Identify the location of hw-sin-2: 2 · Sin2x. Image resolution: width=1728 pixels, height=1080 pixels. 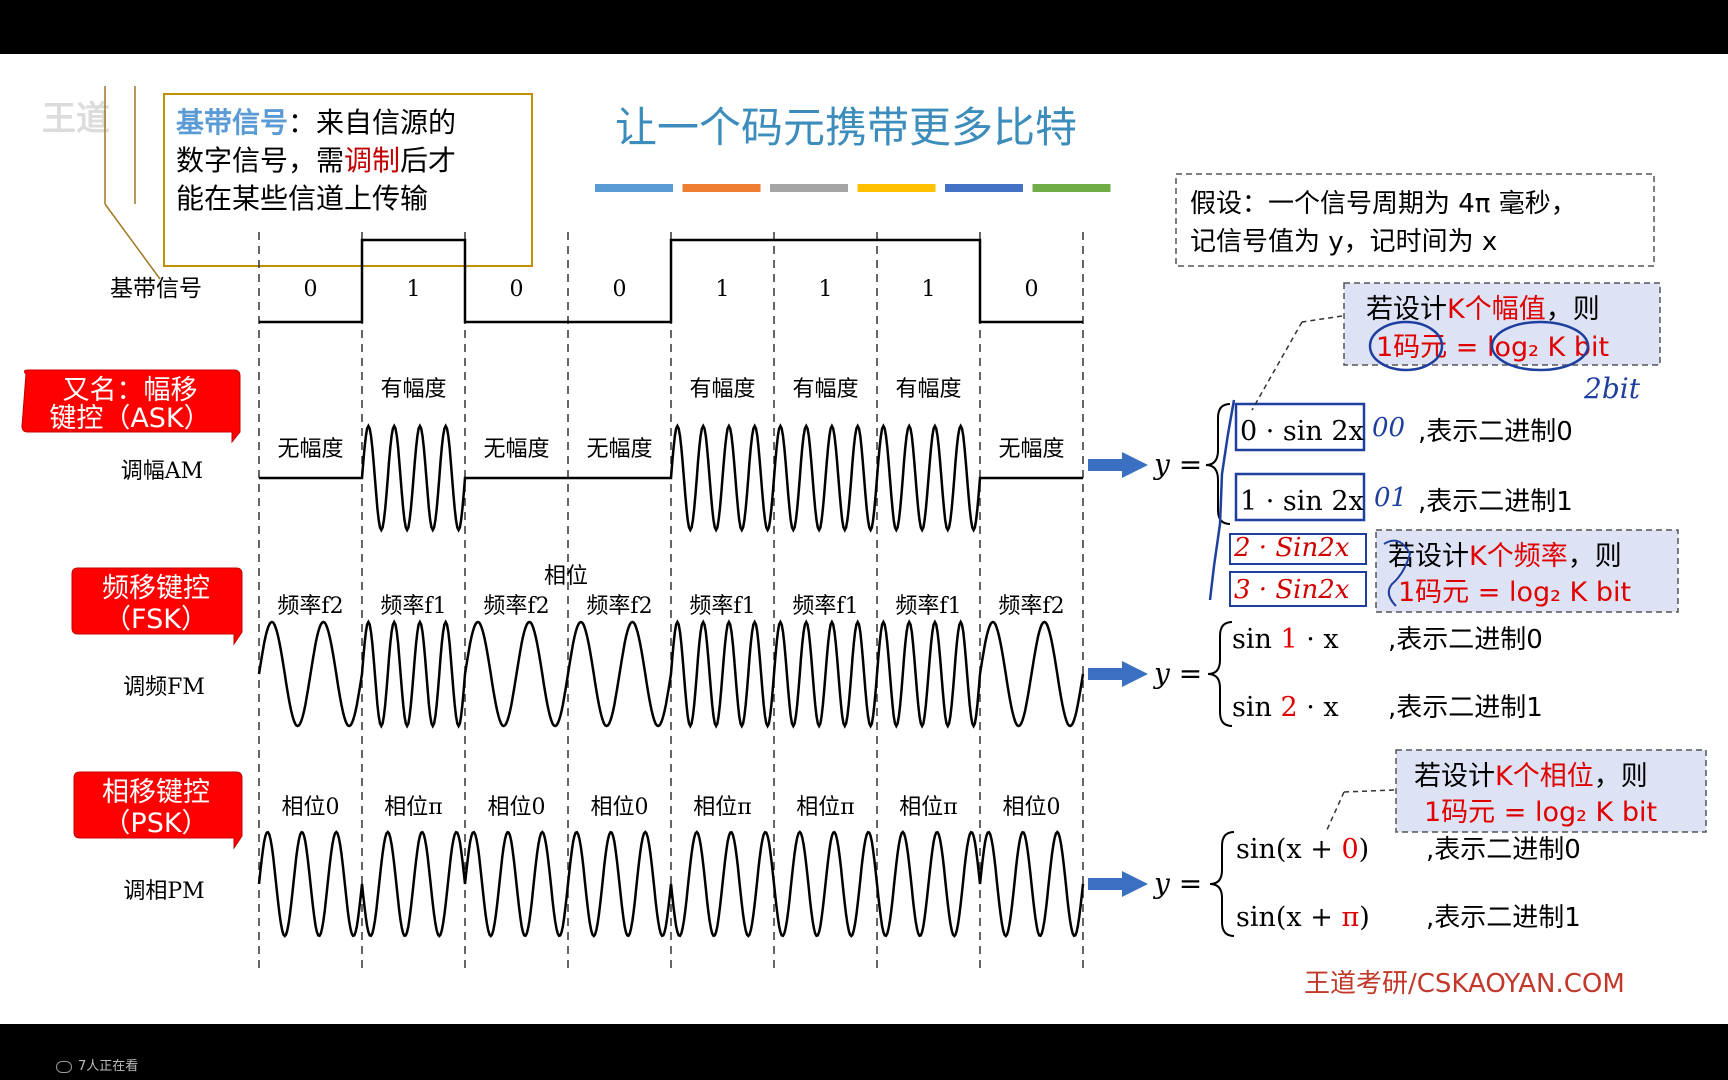
(1291, 548).